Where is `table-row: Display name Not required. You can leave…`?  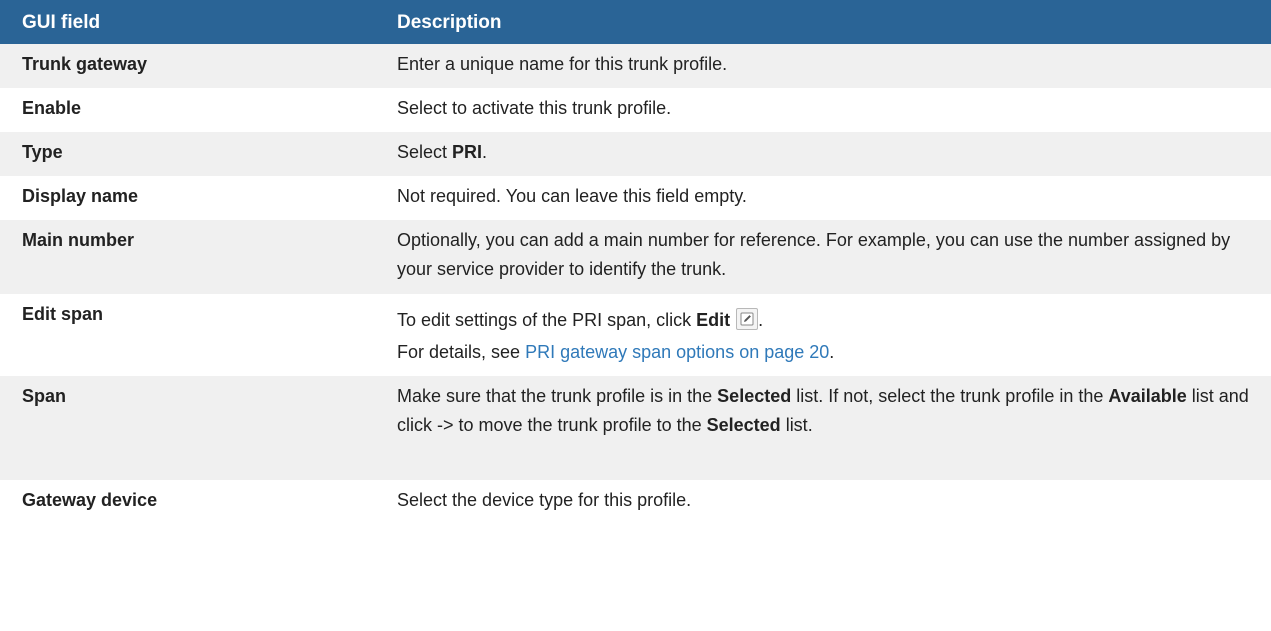
table-row: Display name Not required. You can leave… is located at coordinates (635, 198).